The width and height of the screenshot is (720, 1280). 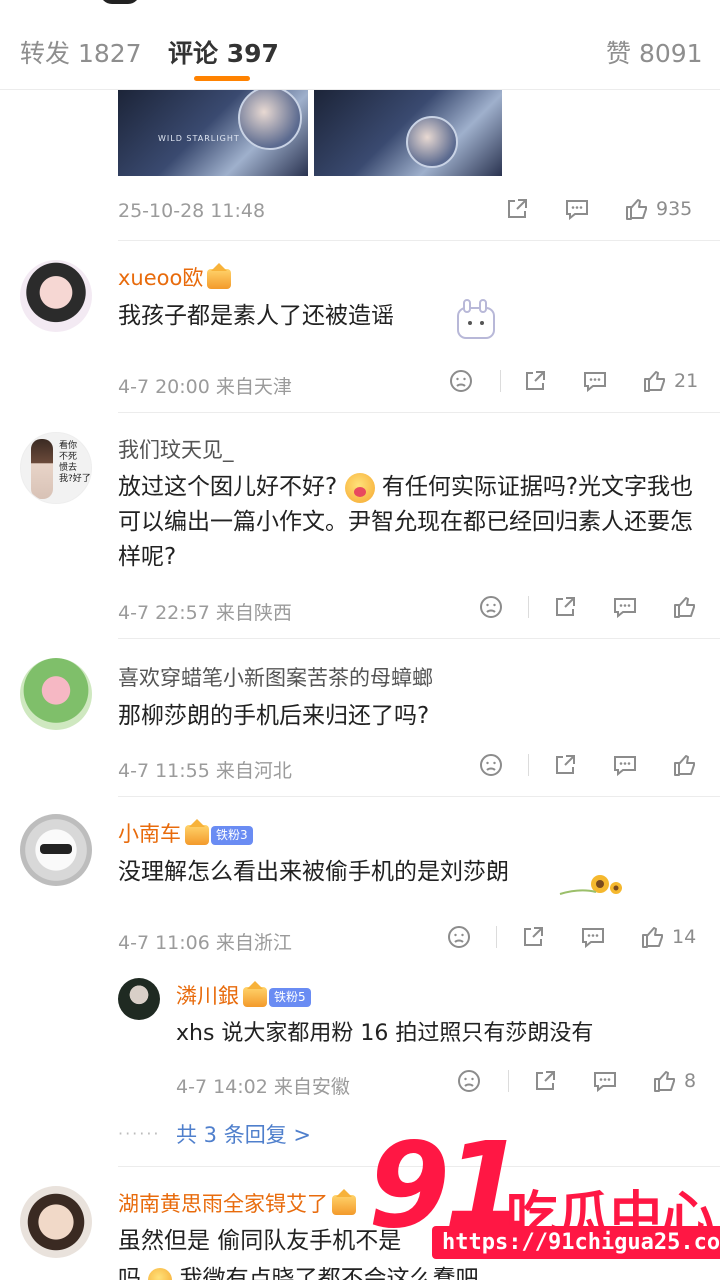 I want to click on tab-comments-count: 397, so click(x=252, y=53).